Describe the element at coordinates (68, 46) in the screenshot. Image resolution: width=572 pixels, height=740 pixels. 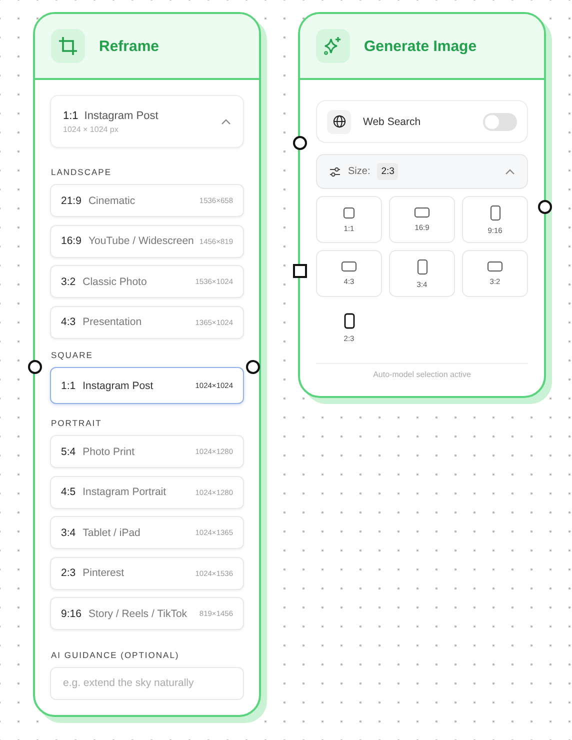
I see `crop-icon` at that location.